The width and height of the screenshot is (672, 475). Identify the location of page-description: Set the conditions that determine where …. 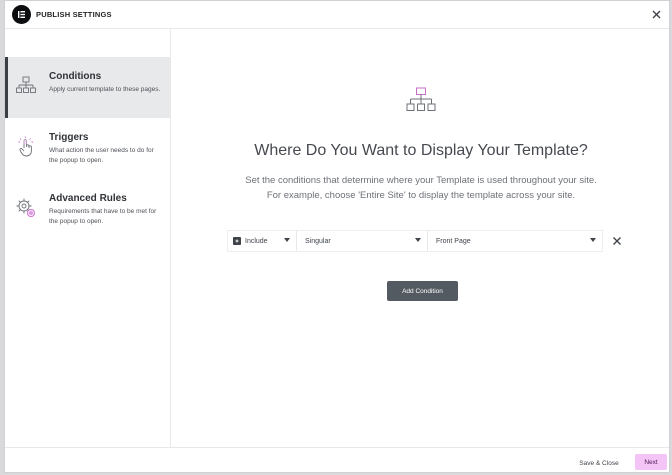
(421, 188).